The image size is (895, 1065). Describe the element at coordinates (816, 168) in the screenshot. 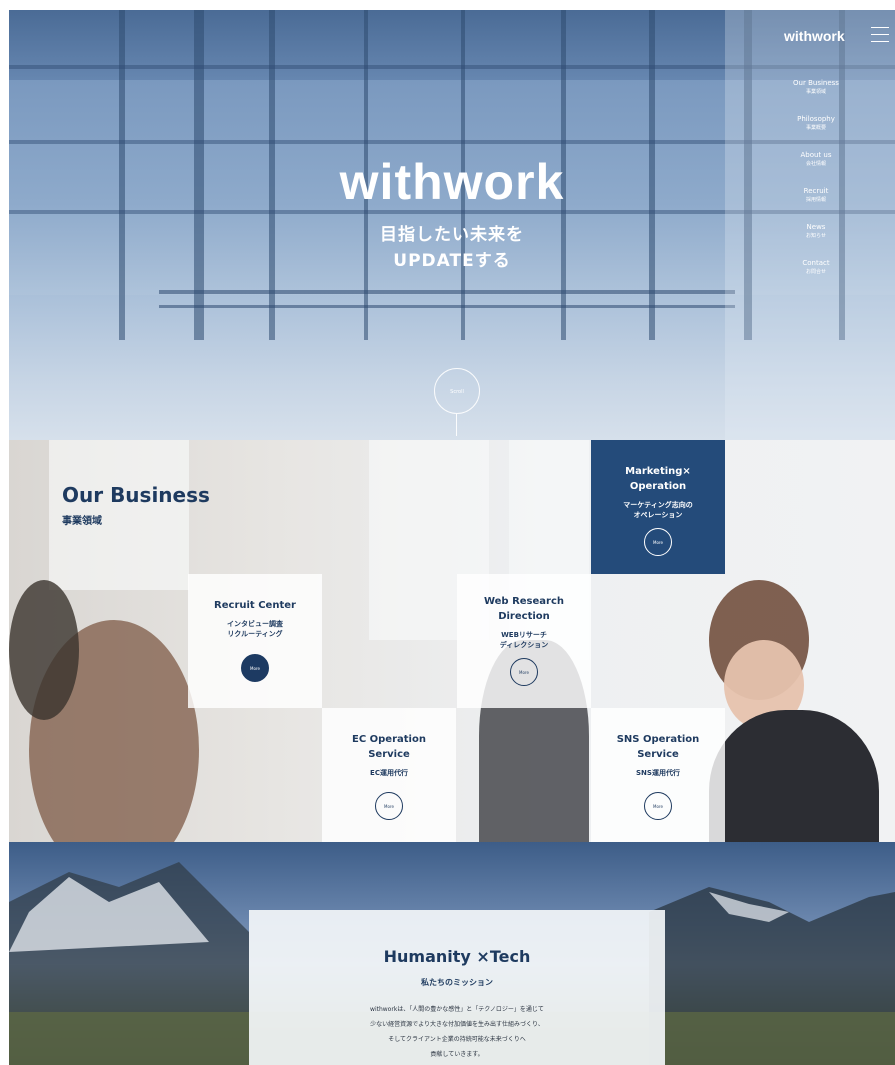

I see `nav-item-about-us: About us 会社情報` at that location.